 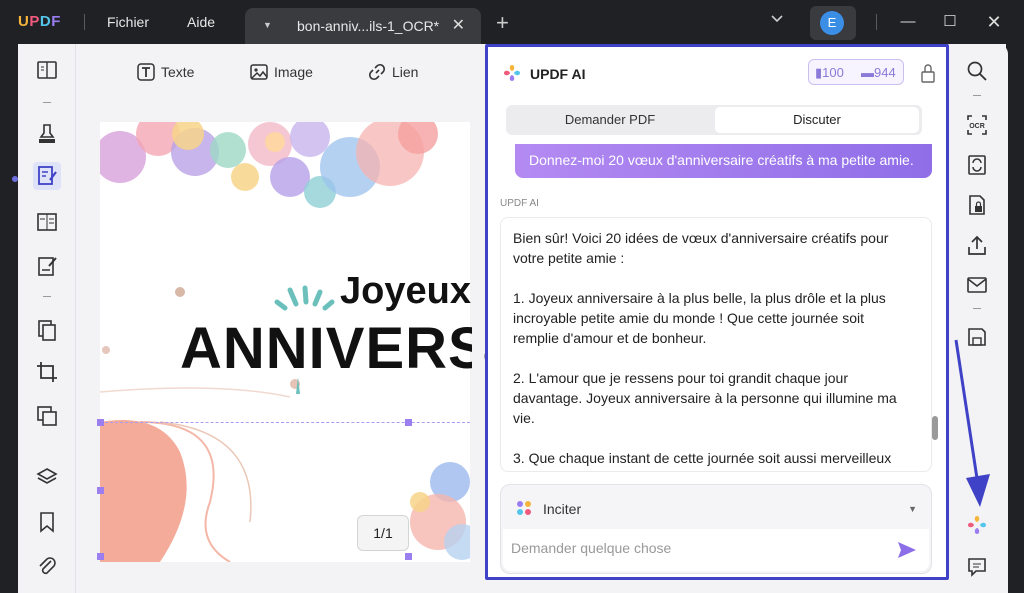 I want to click on text-tool-label: Texte, so click(x=178, y=72).